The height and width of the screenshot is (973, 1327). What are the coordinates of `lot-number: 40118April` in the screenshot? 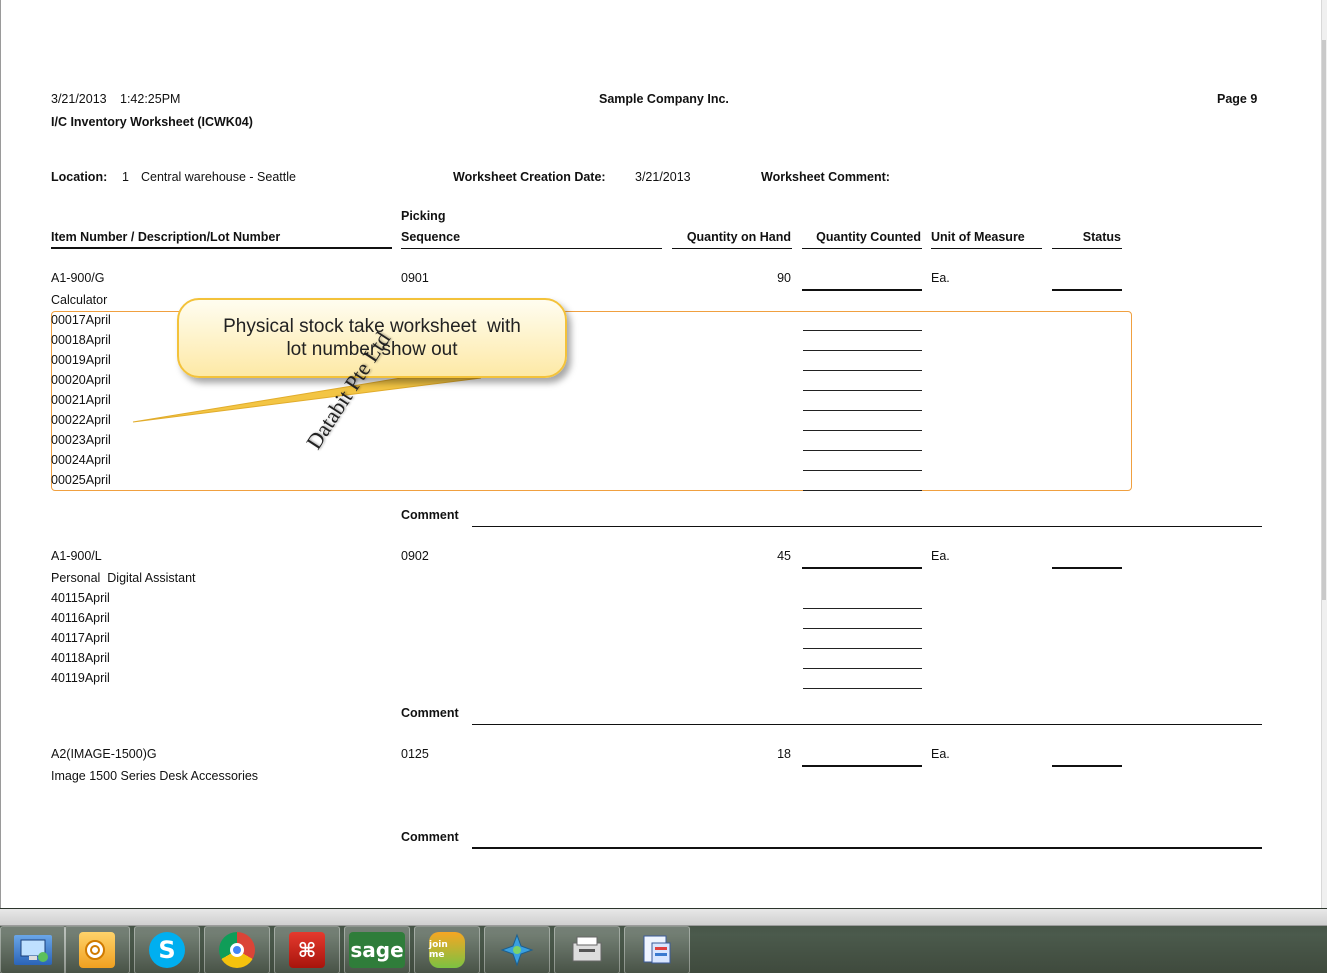 It's located at (80, 658).